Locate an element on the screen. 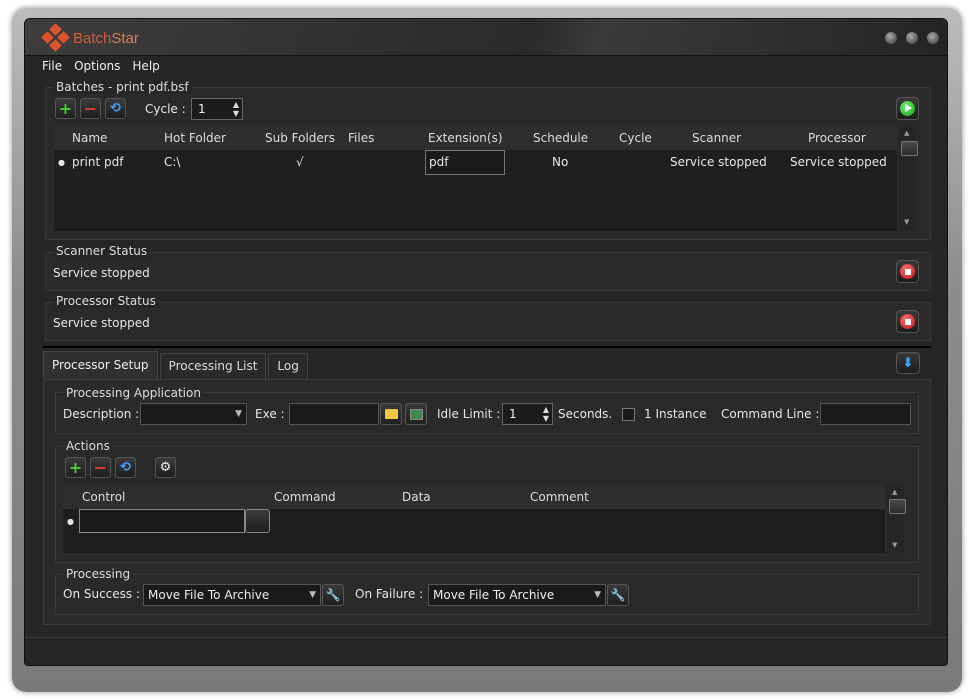  maximize-button is located at coordinates (912, 38).